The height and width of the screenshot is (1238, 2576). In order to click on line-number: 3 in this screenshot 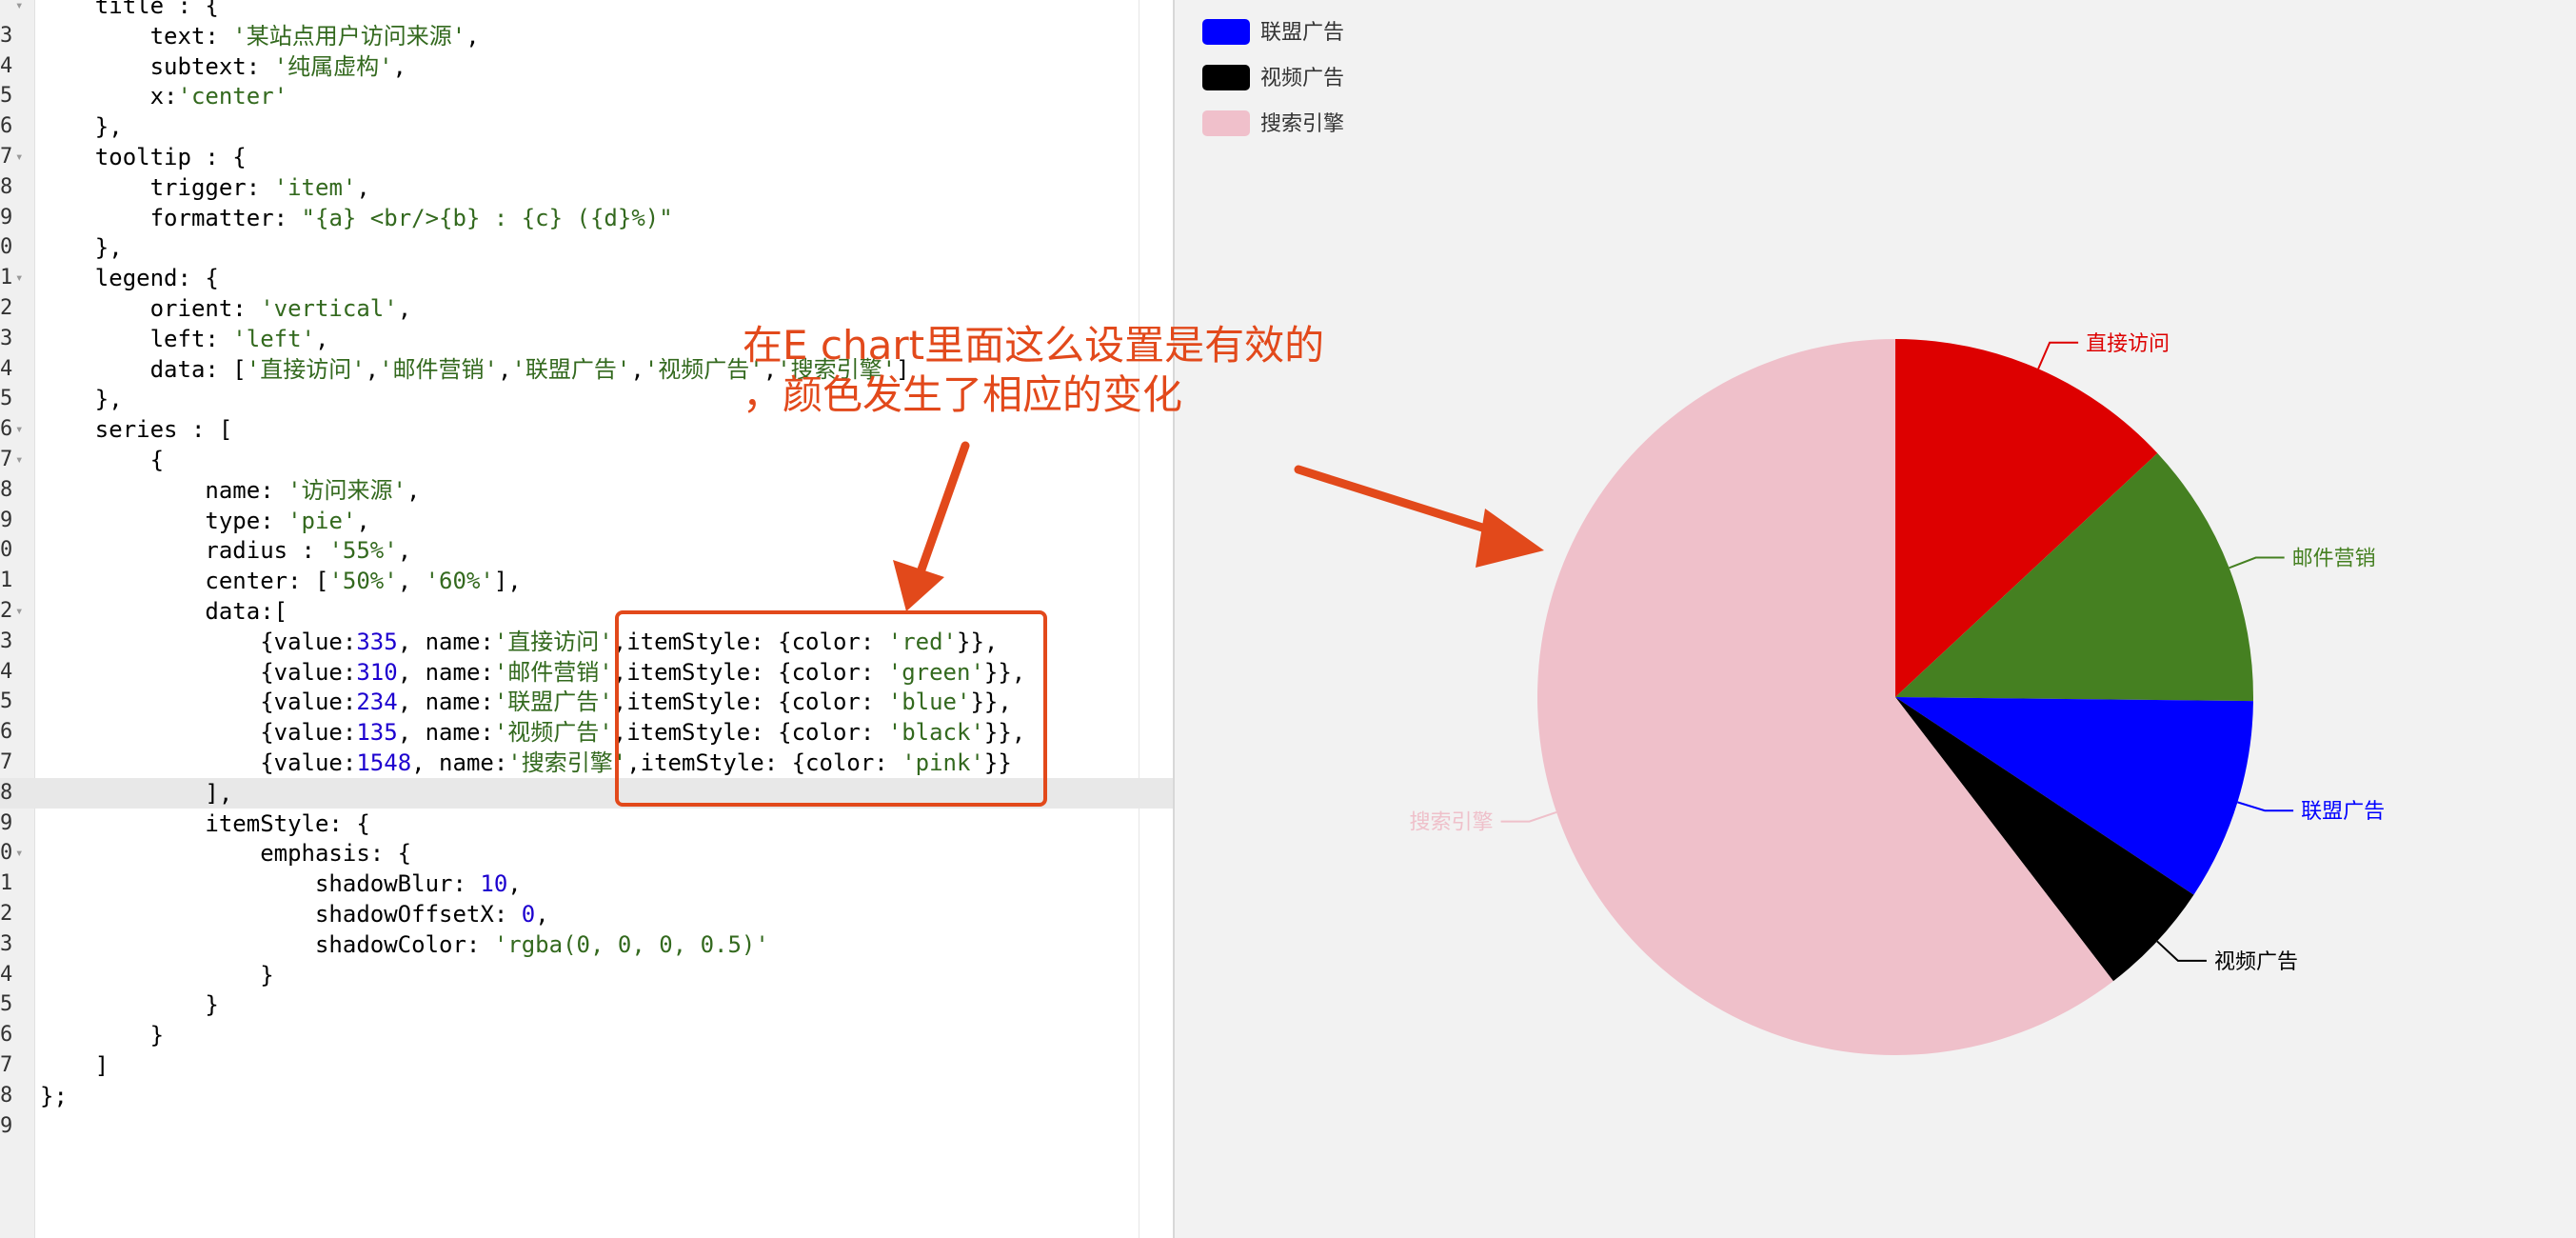, I will do `click(6, 338)`.